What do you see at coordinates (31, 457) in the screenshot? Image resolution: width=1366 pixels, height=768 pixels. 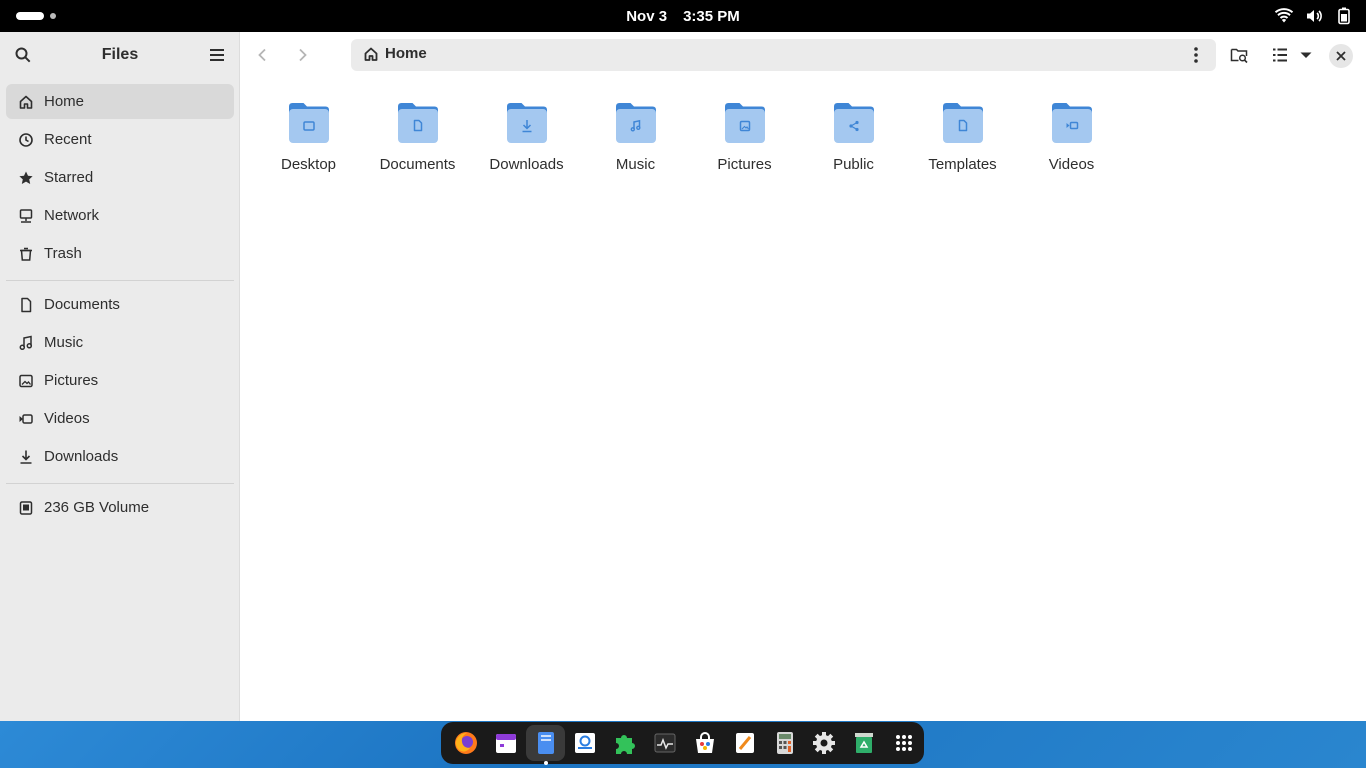 I see `download-icon` at bounding box center [31, 457].